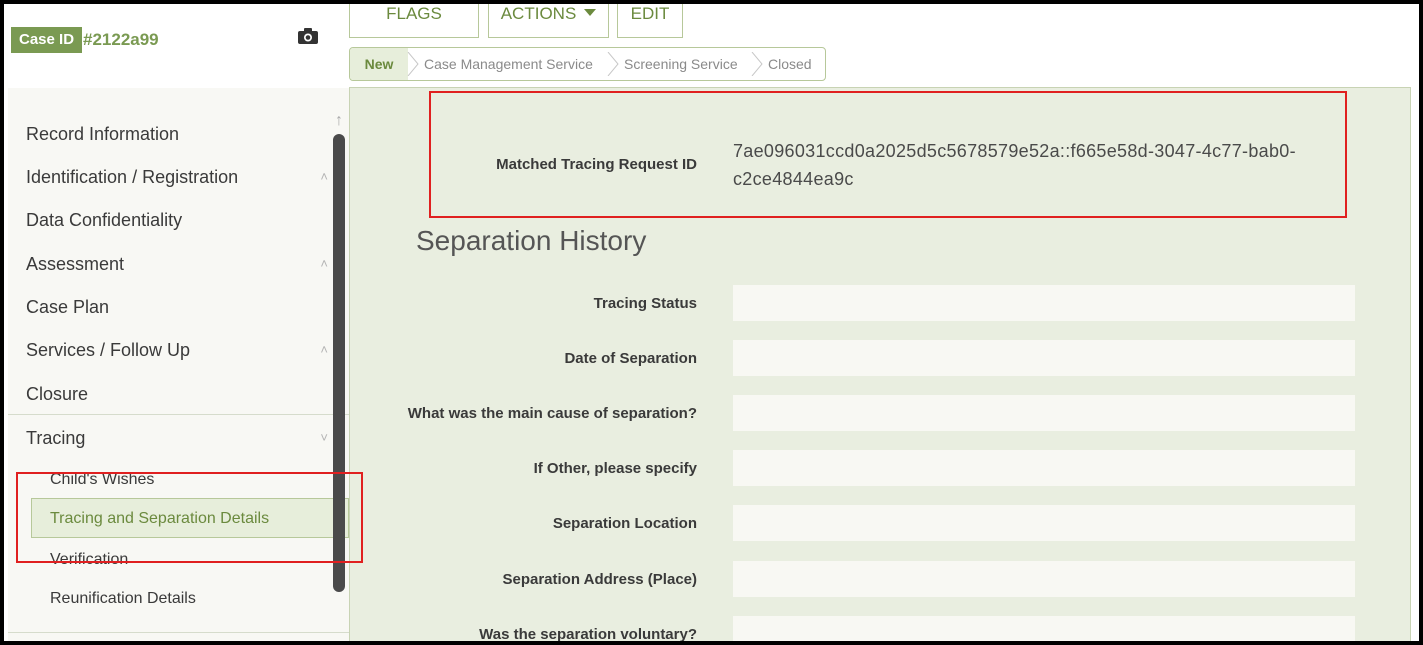 The width and height of the screenshot is (1423, 645). I want to click on date-of-separation-input, so click(1044, 358).